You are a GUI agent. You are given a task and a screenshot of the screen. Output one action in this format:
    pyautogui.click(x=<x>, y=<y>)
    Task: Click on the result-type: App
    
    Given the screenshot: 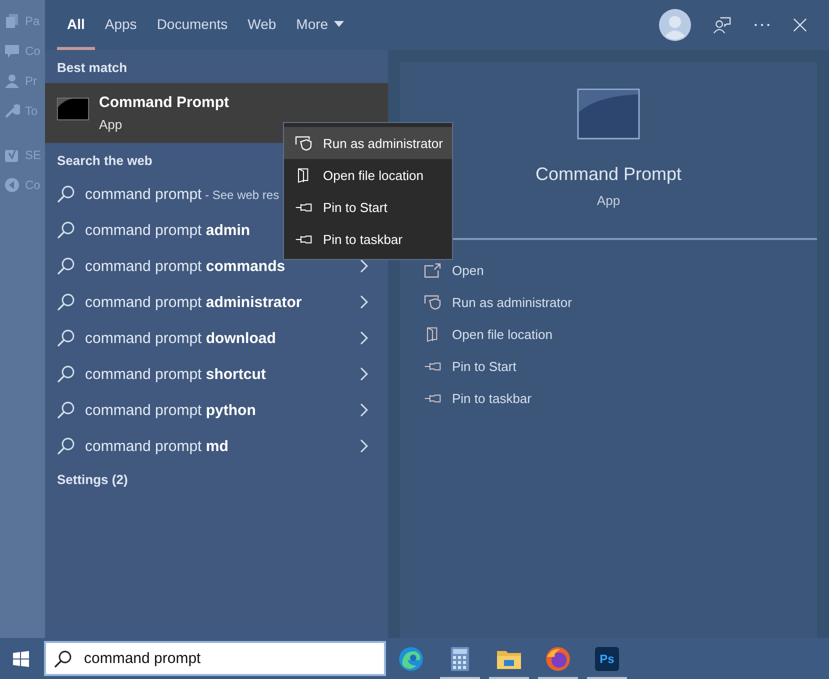 What is the action you would take?
    pyautogui.click(x=111, y=124)
    